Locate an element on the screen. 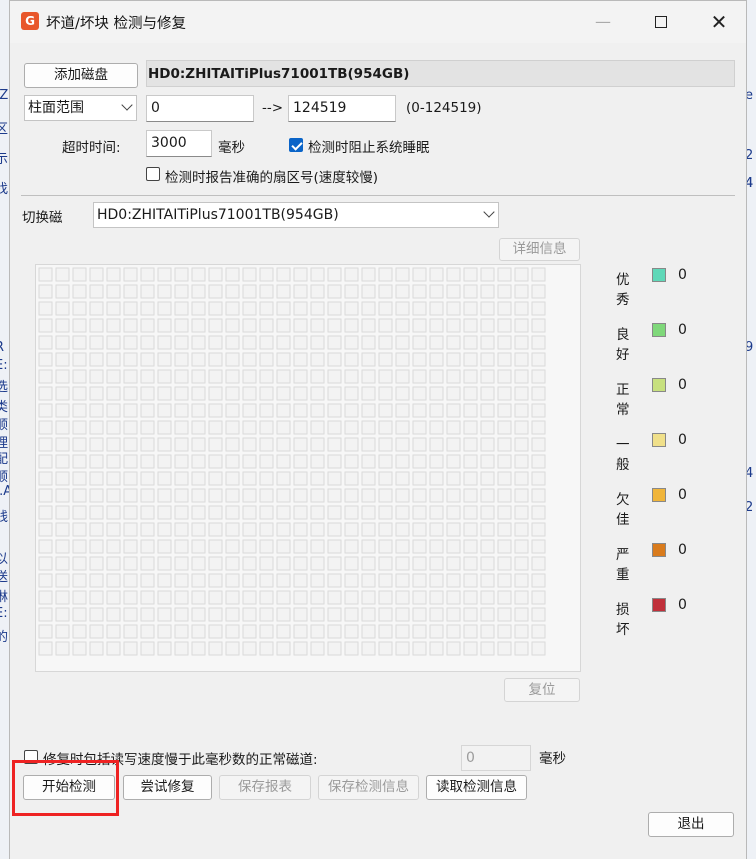  maximize-icon is located at coordinates (661, 21).